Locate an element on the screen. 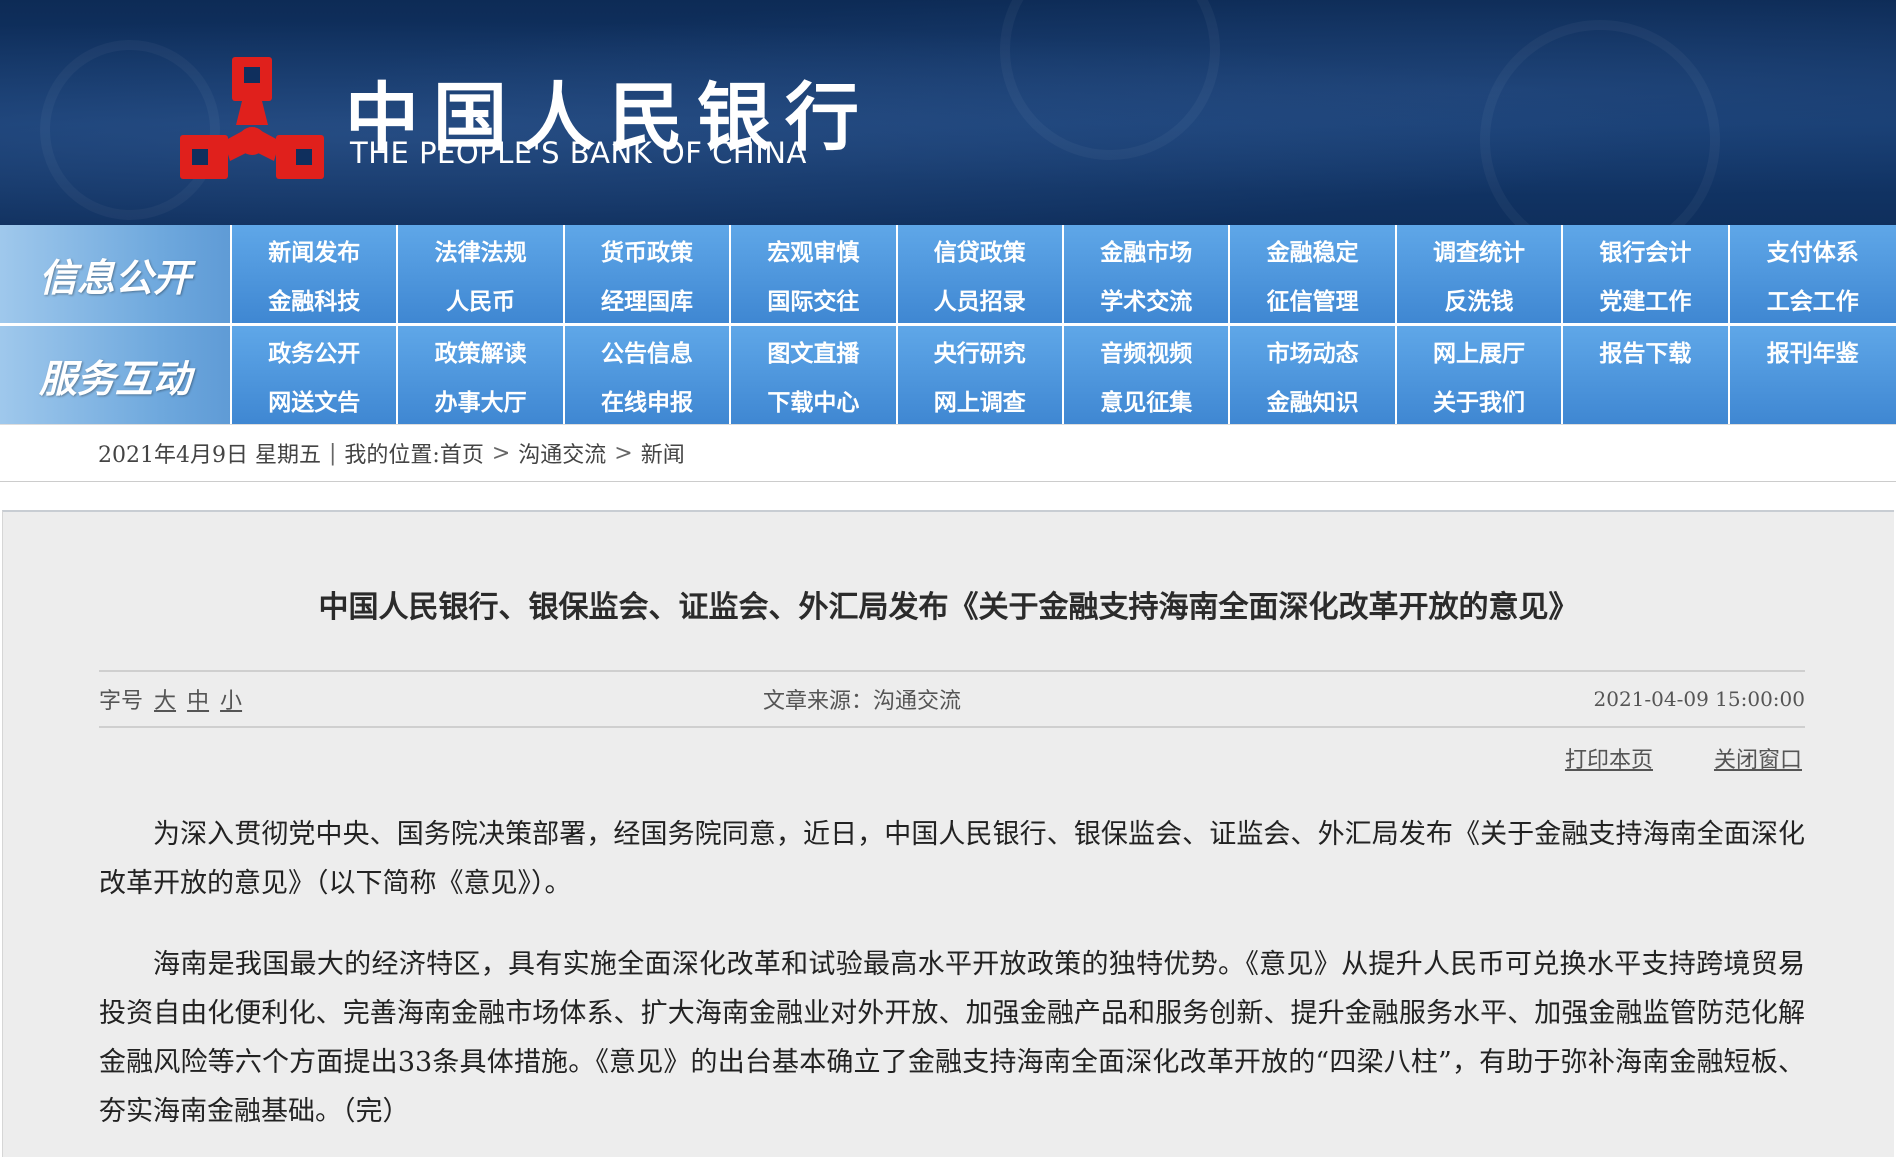  font-size-control: 字号 大 中 小 is located at coordinates (170, 699).